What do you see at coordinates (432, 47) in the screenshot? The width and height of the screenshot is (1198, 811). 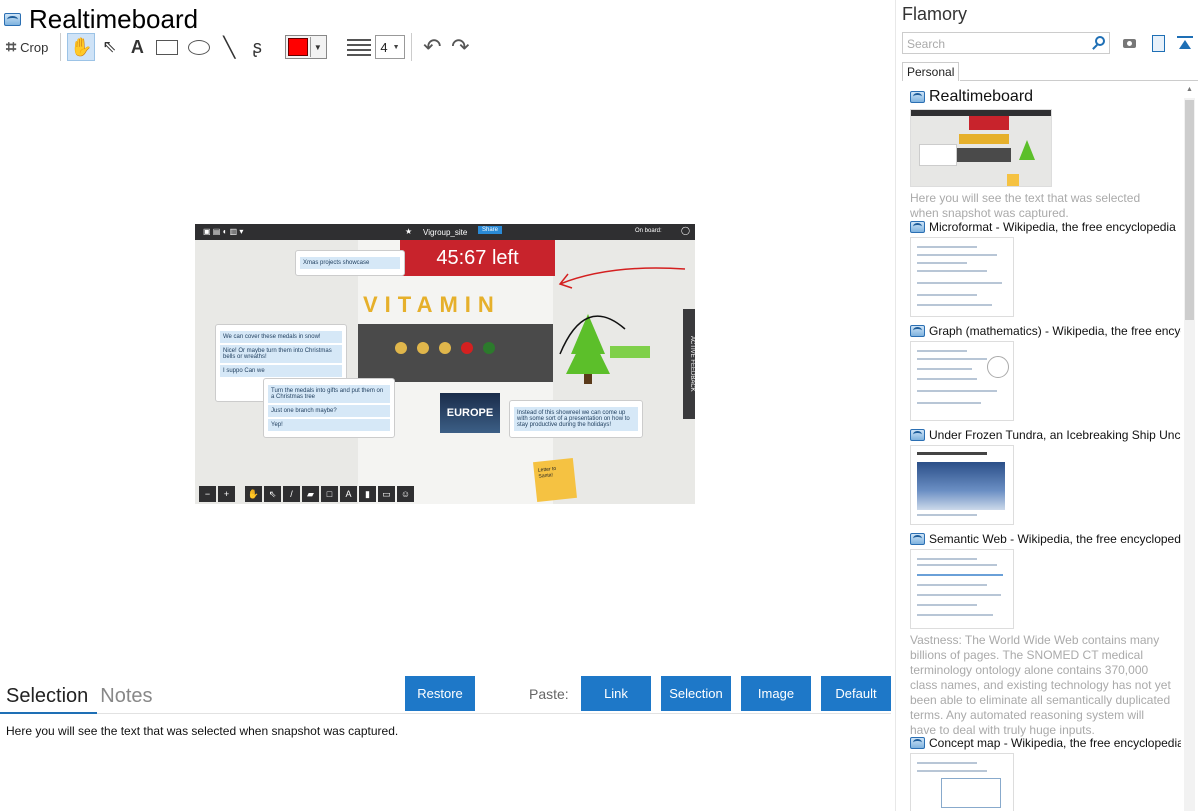 I see `undo-button: ↶` at bounding box center [432, 47].